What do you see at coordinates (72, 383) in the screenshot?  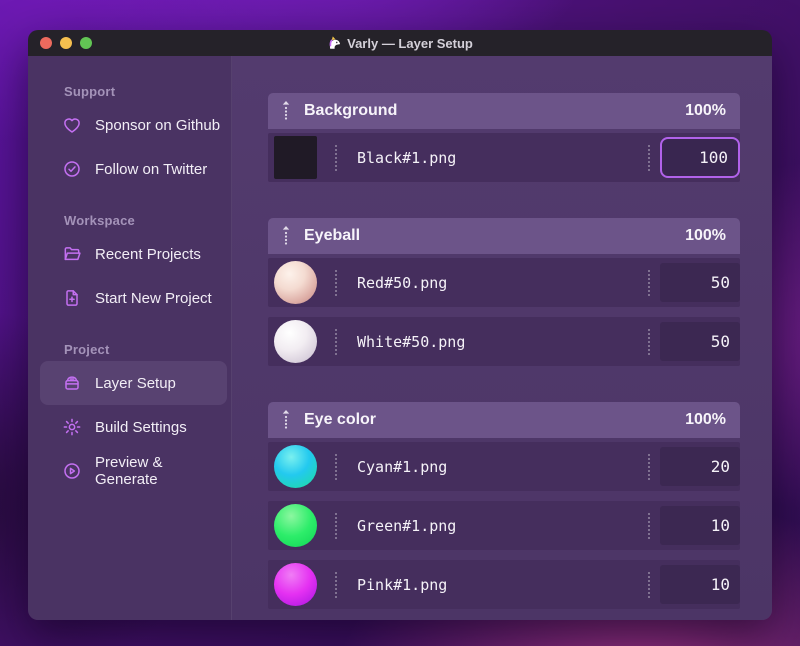 I see `layers-icon` at bounding box center [72, 383].